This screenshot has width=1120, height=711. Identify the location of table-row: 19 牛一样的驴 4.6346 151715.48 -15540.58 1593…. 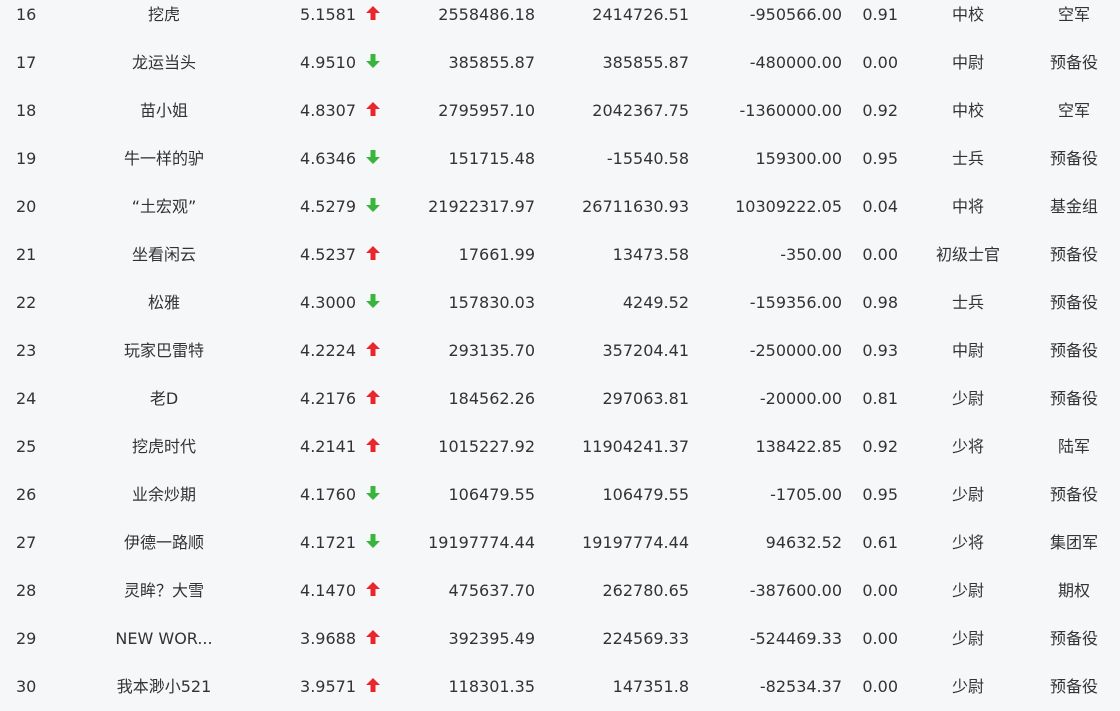
(560, 159).